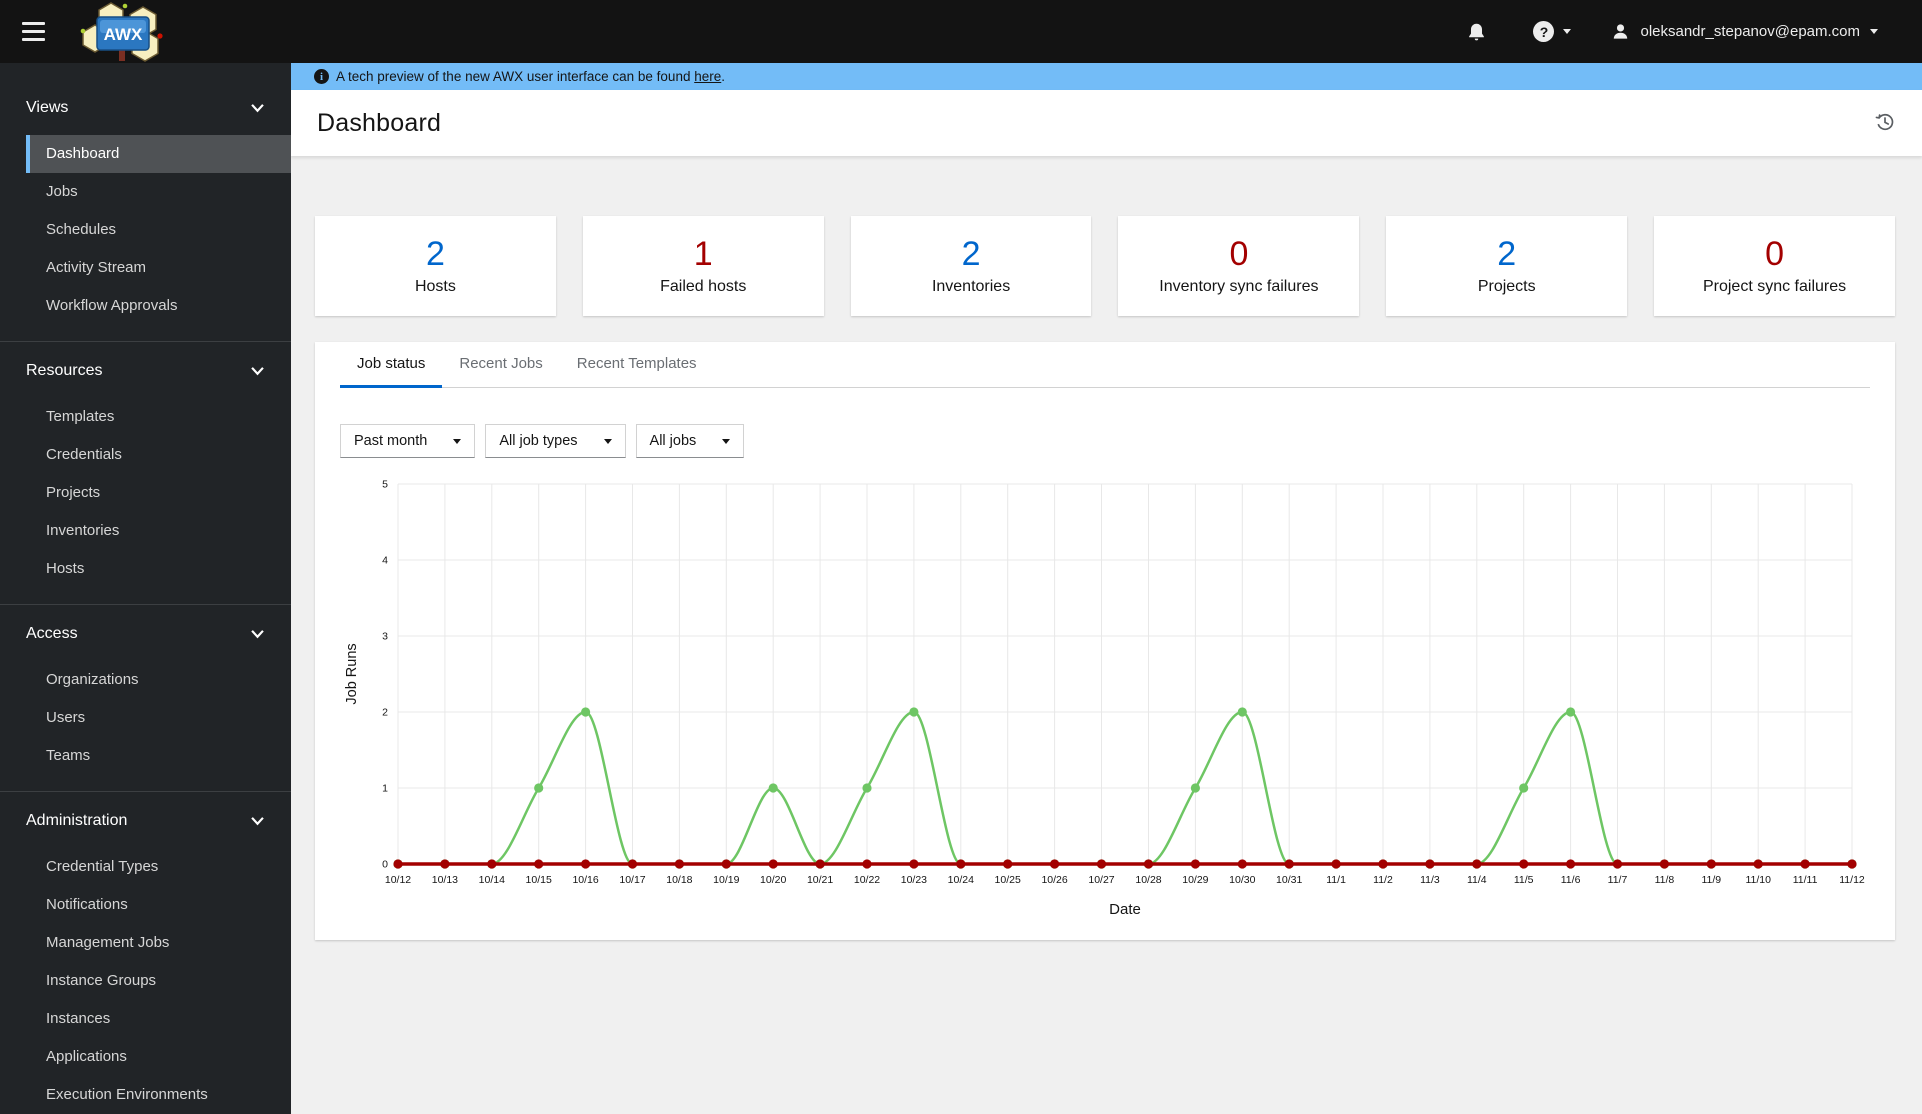 Image resolution: width=1922 pixels, height=1114 pixels. Describe the element at coordinates (385, 713) in the screenshot. I see `svg-text: 2` at that location.